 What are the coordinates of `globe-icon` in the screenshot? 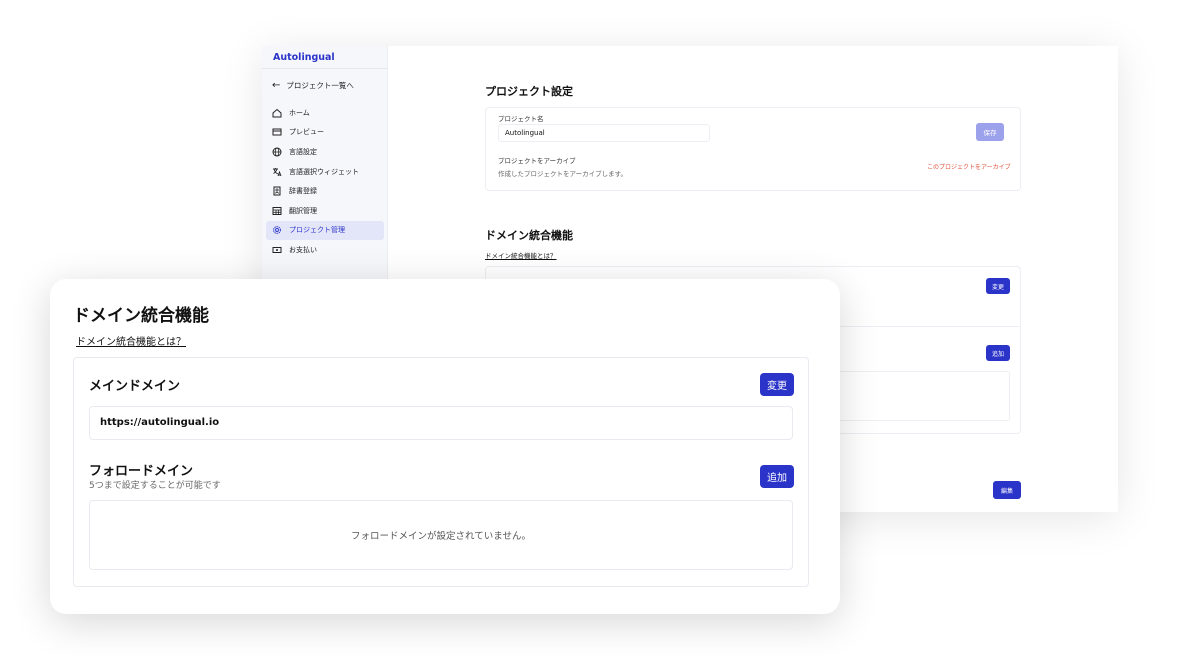 It's located at (277, 152).